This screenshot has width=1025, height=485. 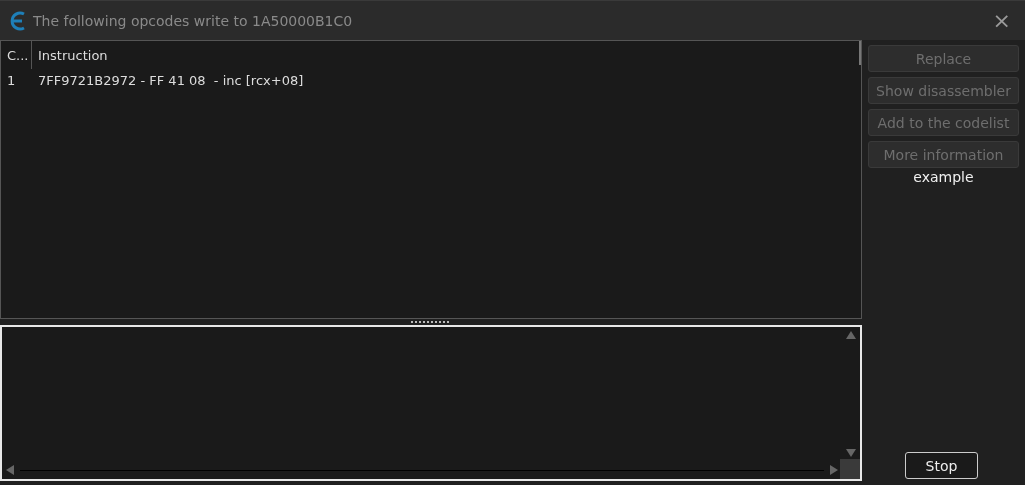 What do you see at coordinates (943, 177) in the screenshot?
I see `info-label: example` at bounding box center [943, 177].